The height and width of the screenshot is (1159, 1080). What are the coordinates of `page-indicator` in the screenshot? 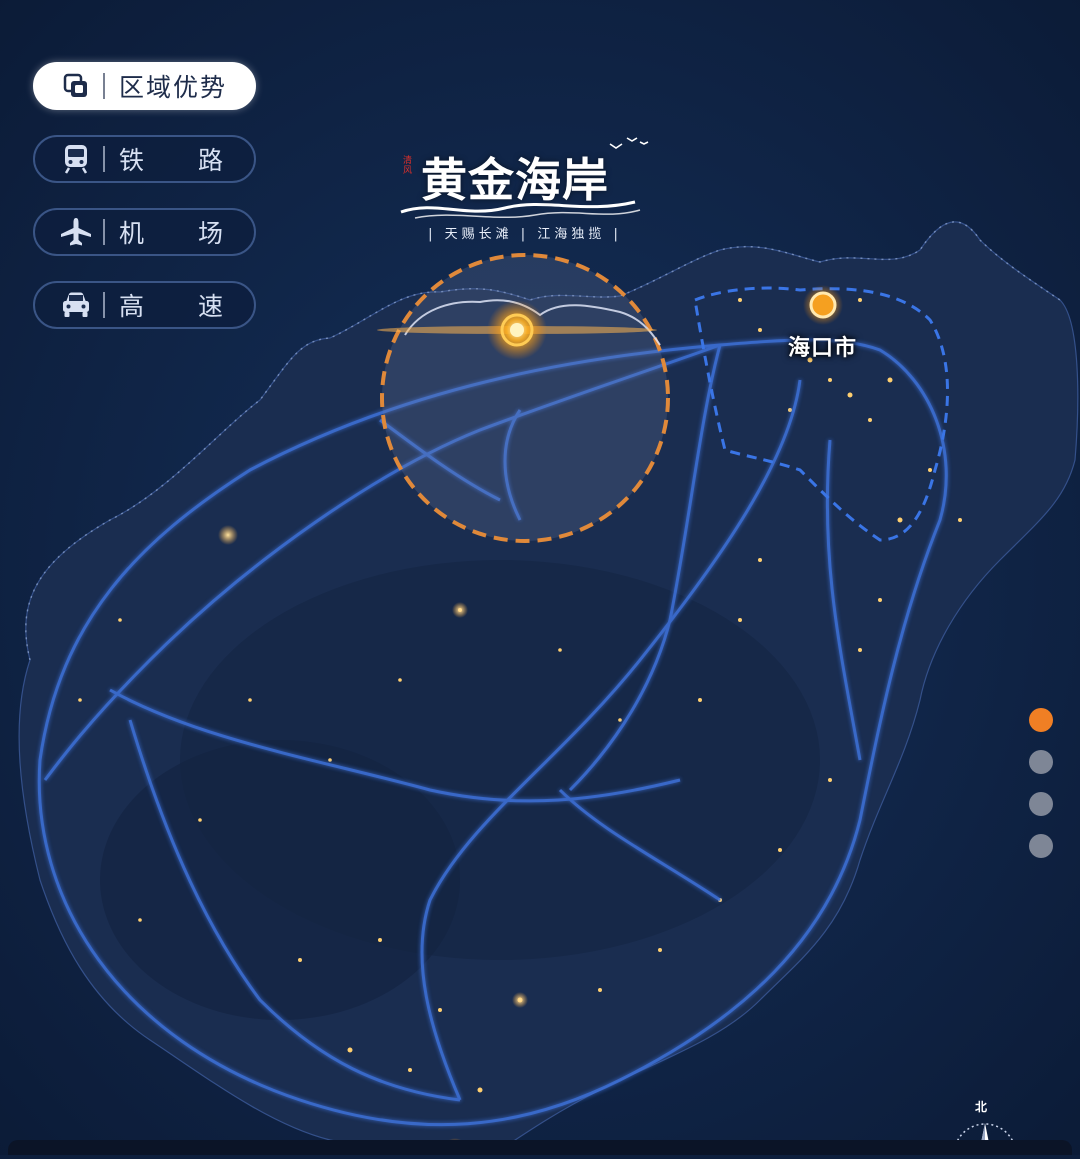 It's located at (1041, 792).